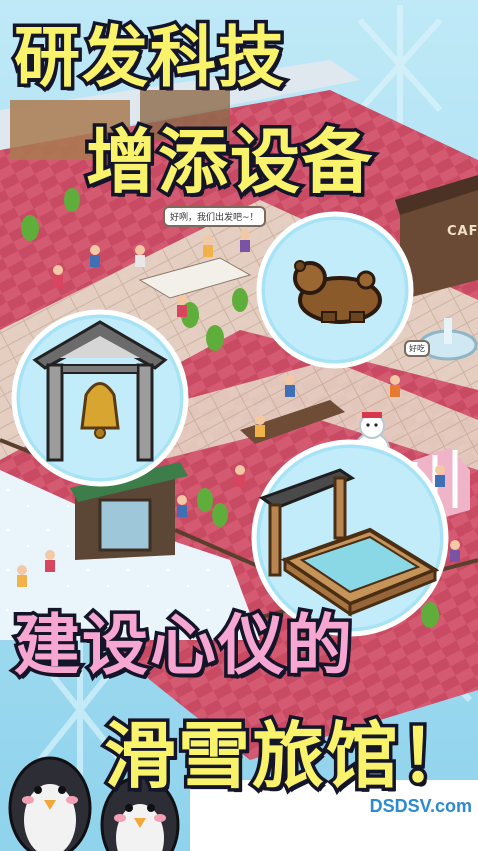 The width and height of the screenshot is (478, 851). What do you see at coordinates (417, 348) in the screenshot?
I see `speech-bubble: 好吃` at bounding box center [417, 348].